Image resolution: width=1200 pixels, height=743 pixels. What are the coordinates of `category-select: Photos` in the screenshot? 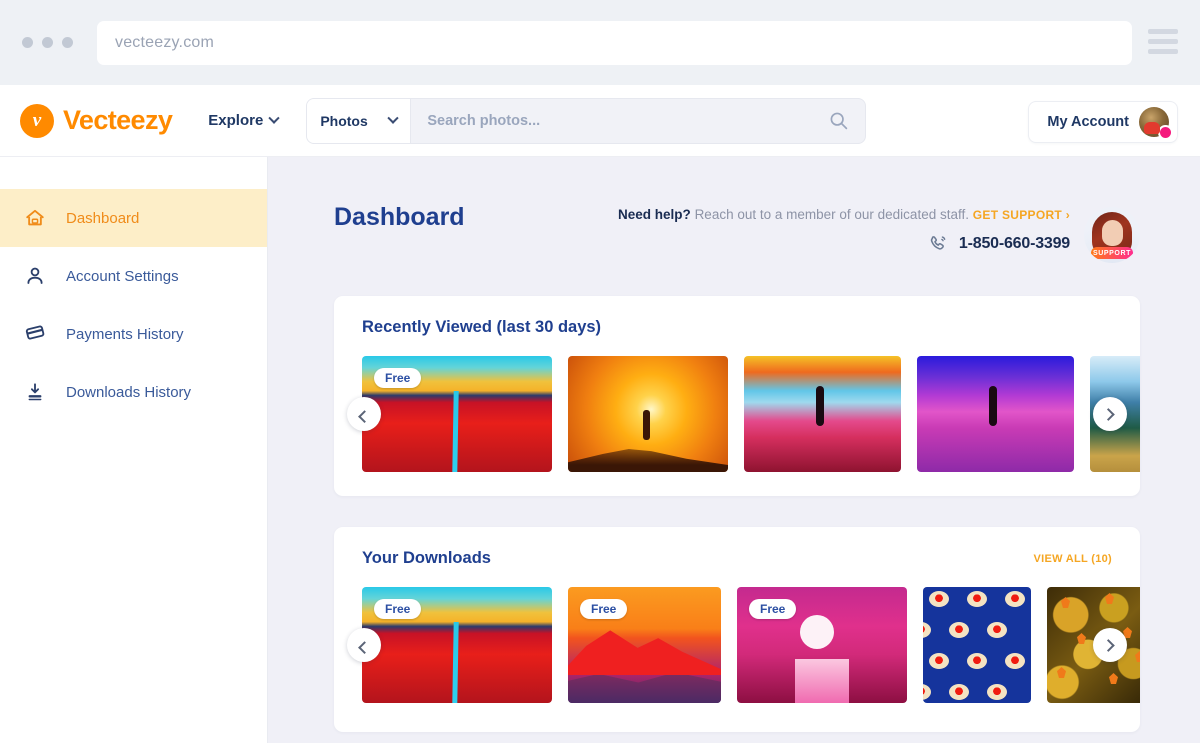 It's located at (359, 120).